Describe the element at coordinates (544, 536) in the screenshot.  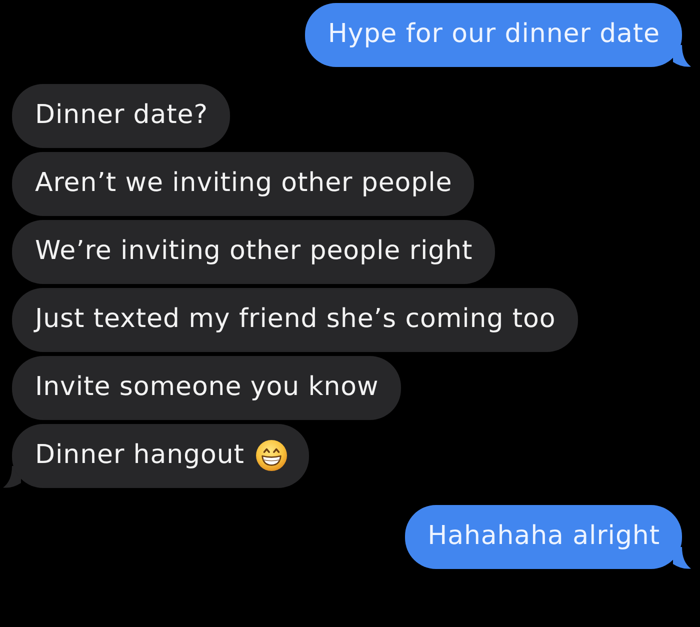
I see `message-text: Hahahaha alright` at that location.